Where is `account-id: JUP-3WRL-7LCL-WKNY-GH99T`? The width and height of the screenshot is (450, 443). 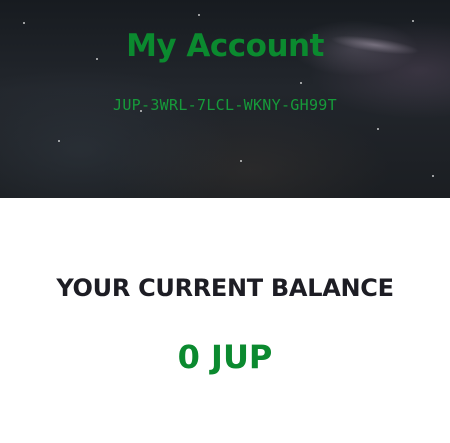 account-id: JUP-3WRL-7LCL-WKNY-GH99T is located at coordinates (225, 105).